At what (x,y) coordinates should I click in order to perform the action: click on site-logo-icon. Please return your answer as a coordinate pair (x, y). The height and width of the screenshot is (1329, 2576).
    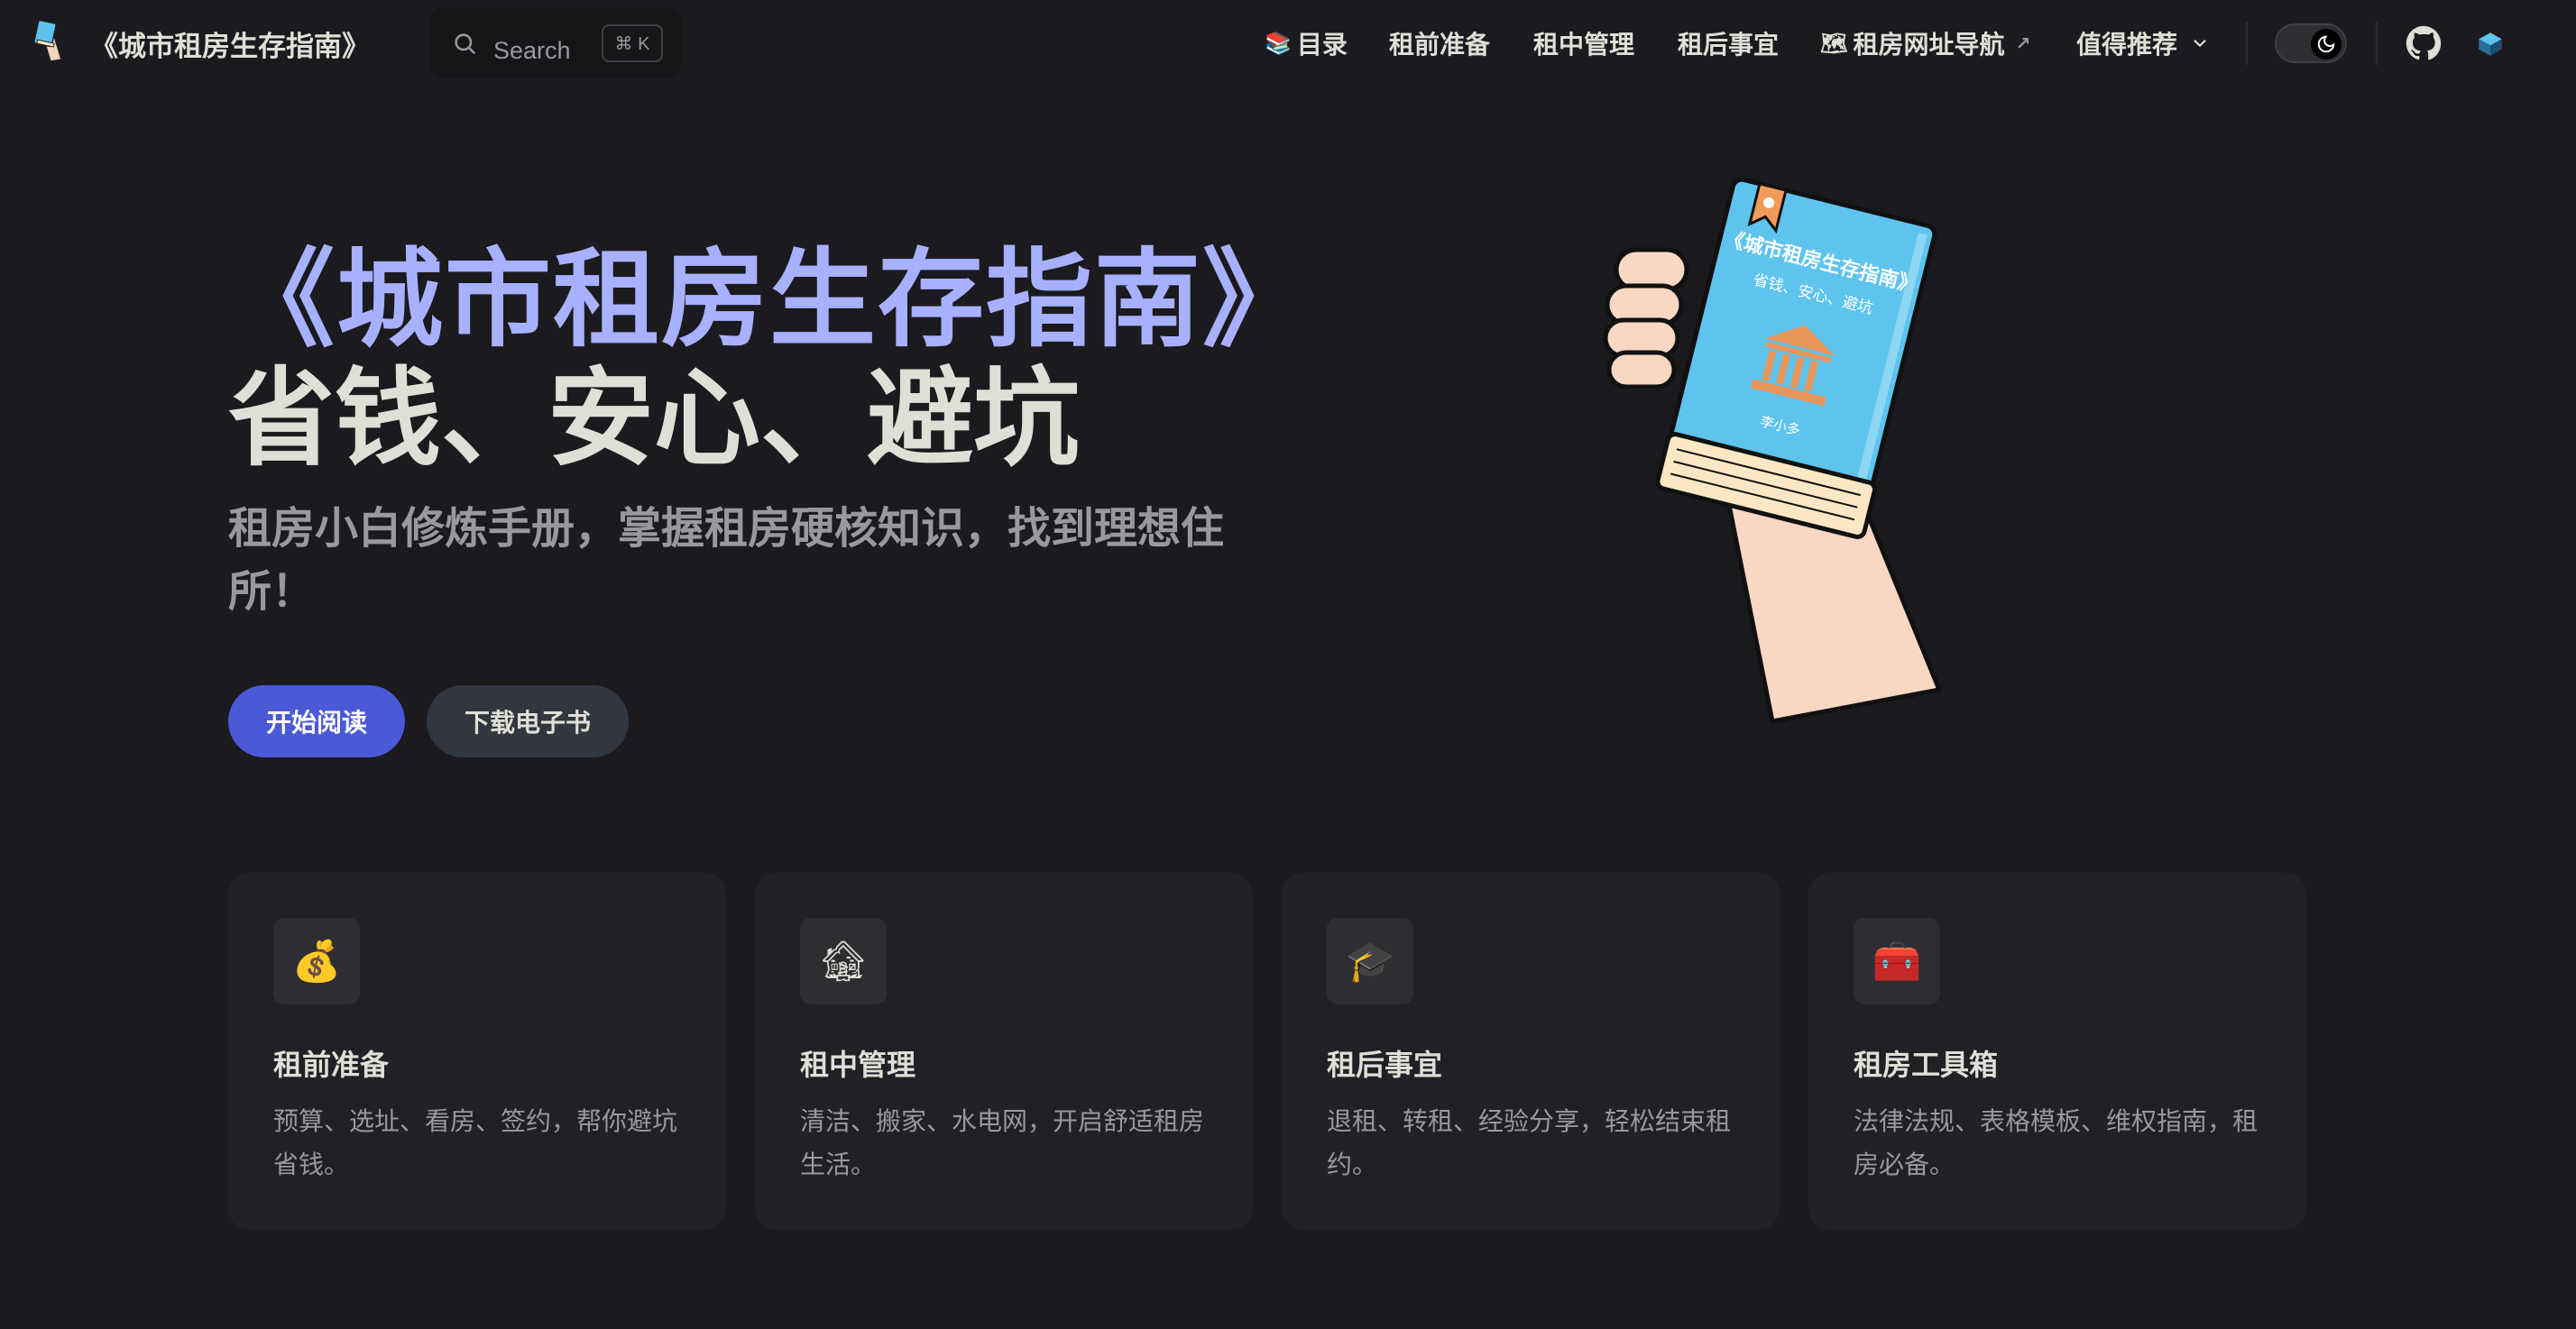
    Looking at the image, I should click on (49, 42).